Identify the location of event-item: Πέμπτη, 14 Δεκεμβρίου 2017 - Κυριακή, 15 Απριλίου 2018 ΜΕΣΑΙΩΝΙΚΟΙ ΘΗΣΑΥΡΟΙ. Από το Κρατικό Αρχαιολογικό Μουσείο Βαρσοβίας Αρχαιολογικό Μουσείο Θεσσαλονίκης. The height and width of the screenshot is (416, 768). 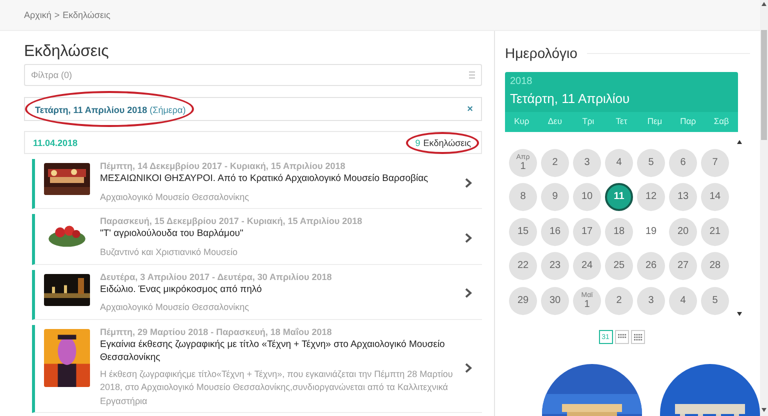
(257, 184).